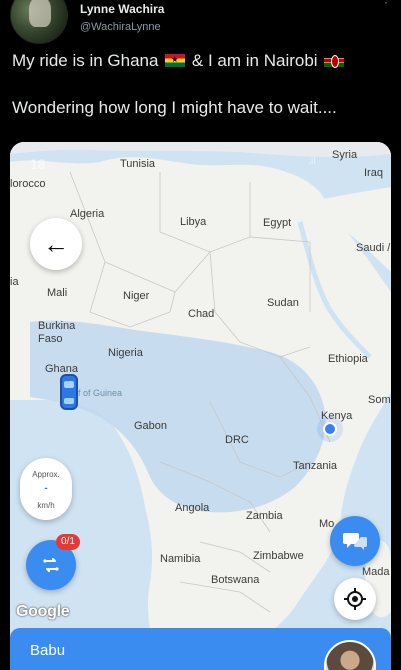 The height and width of the screenshot is (670, 401). Describe the element at coordinates (175, 60) in the screenshot. I see `ghana-flag-icon` at that location.